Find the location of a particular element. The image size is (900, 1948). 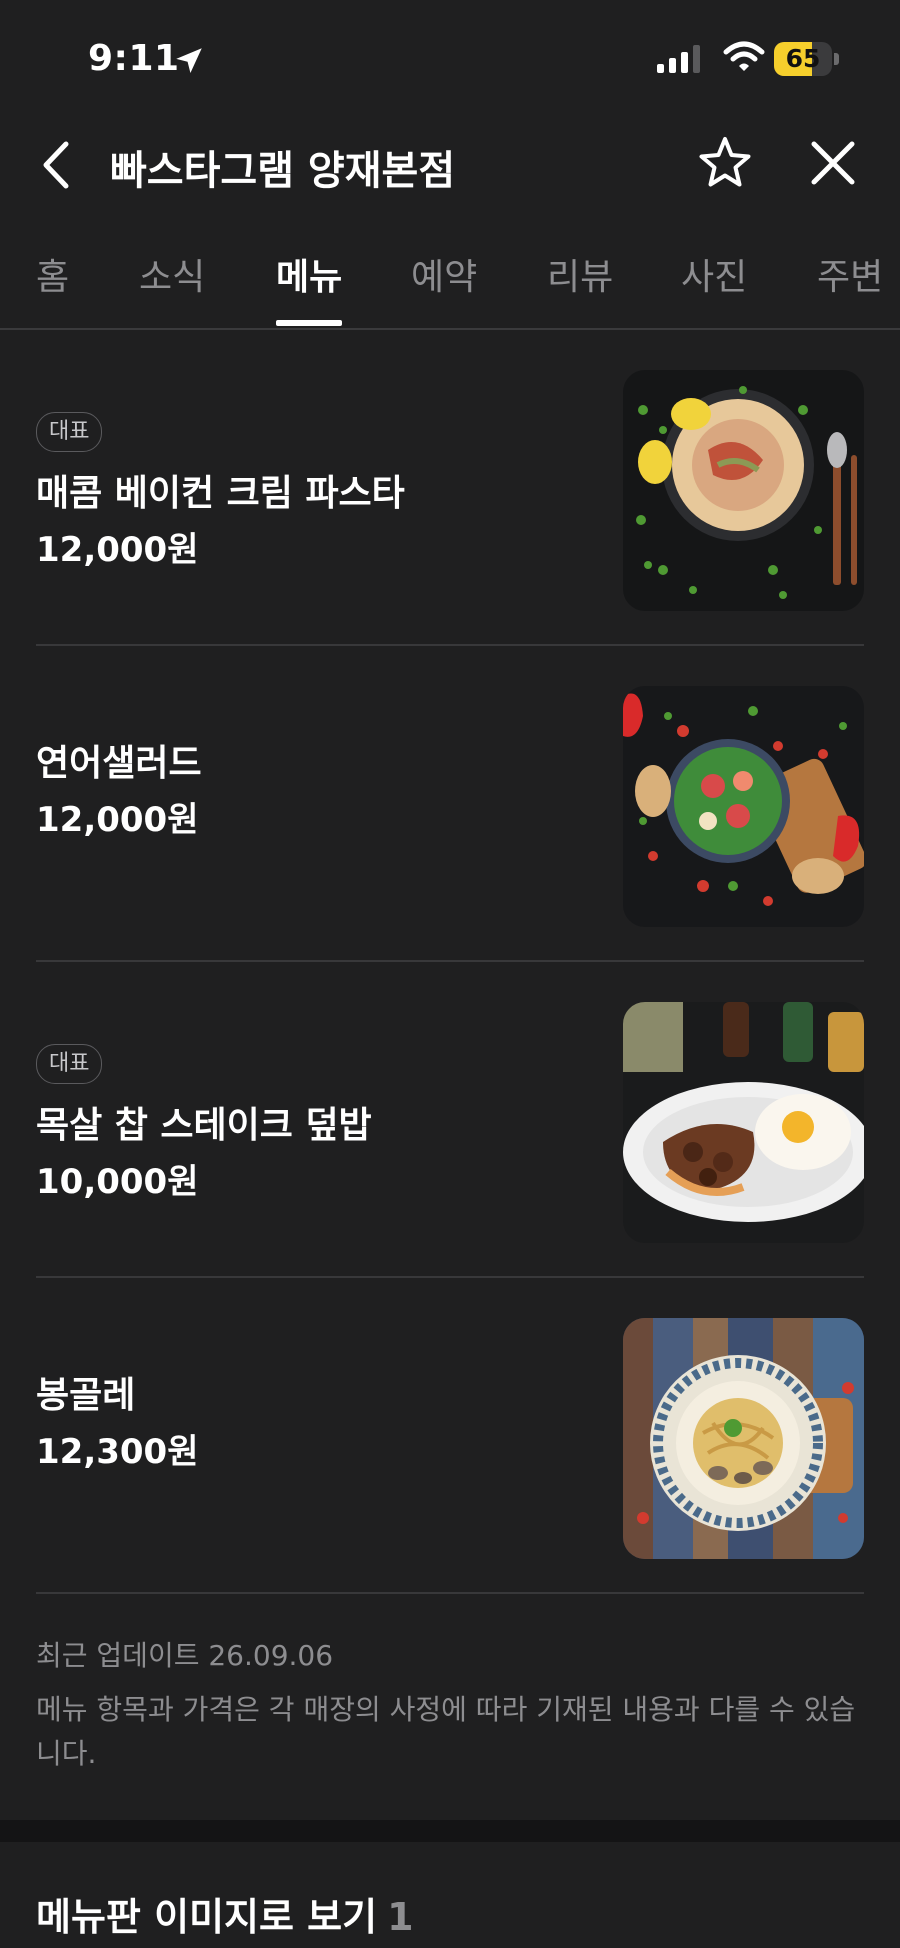

tab-menu: 메뉴 is located at coordinates (309, 274).